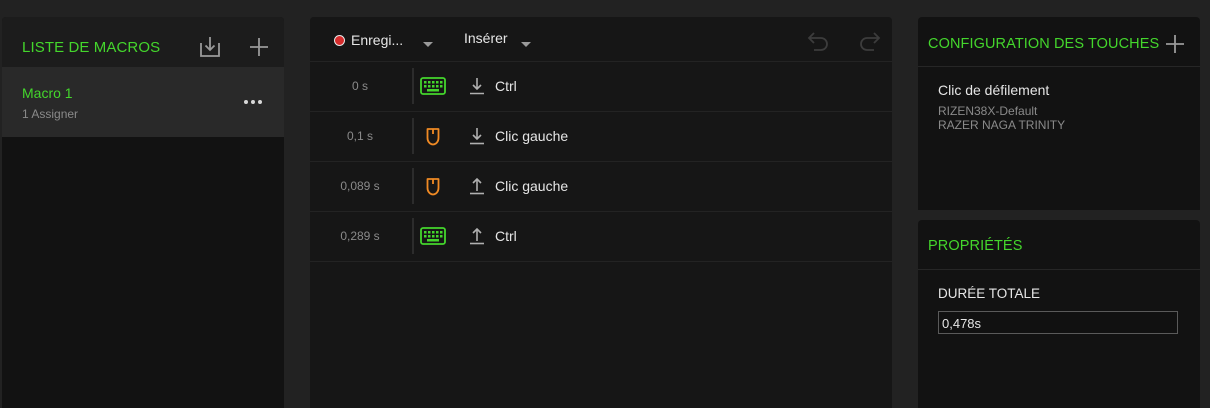 This screenshot has height=408, width=1210. I want to click on event-delay: 0,089 s, so click(360, 186).